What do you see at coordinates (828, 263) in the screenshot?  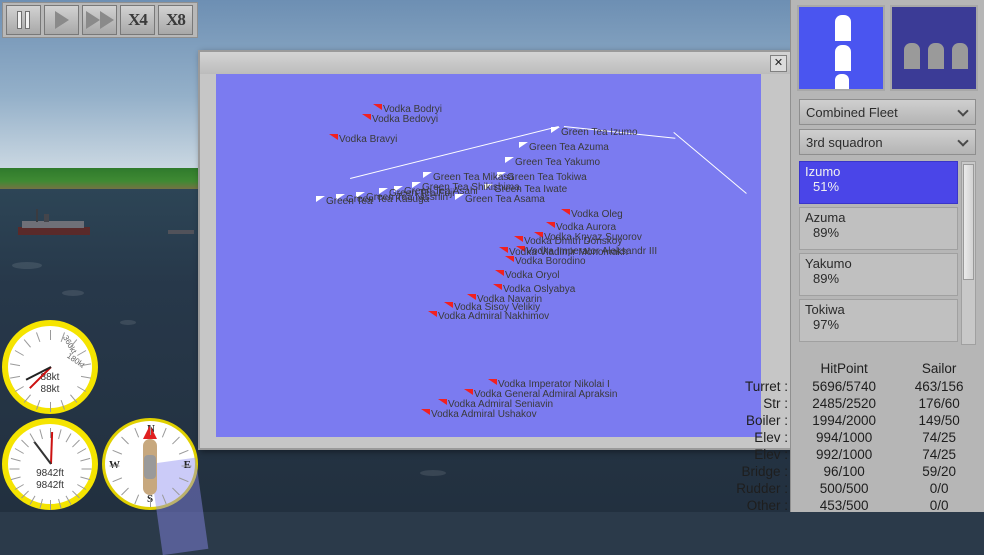 I see `ship-name: Yakumo` at bounding box center [828, 263].